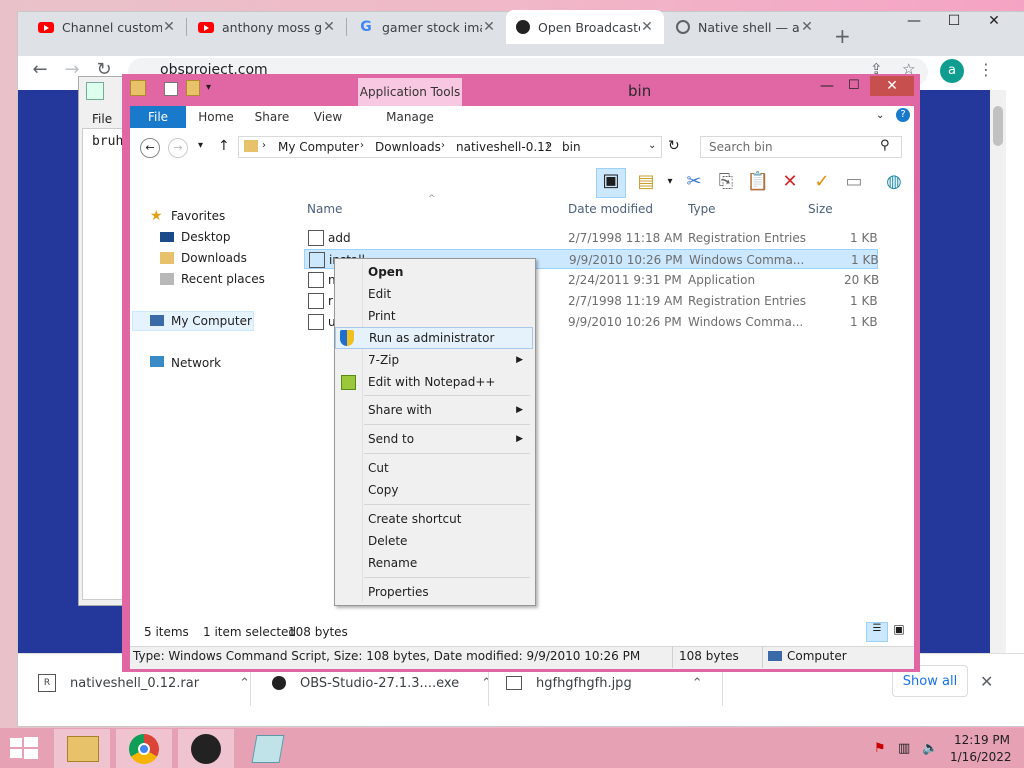  What do you see at coordinates (434, 592) in the screenshot?
I see `menu-item-properties: Properties` at bounding box center [434, 592].